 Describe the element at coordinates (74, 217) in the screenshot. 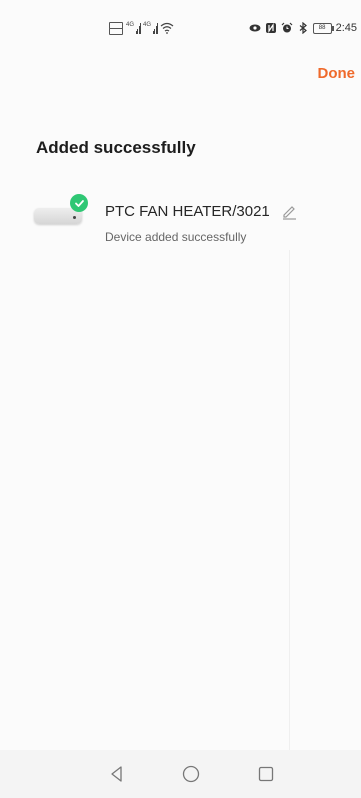

I see `device-indicator` at that location.